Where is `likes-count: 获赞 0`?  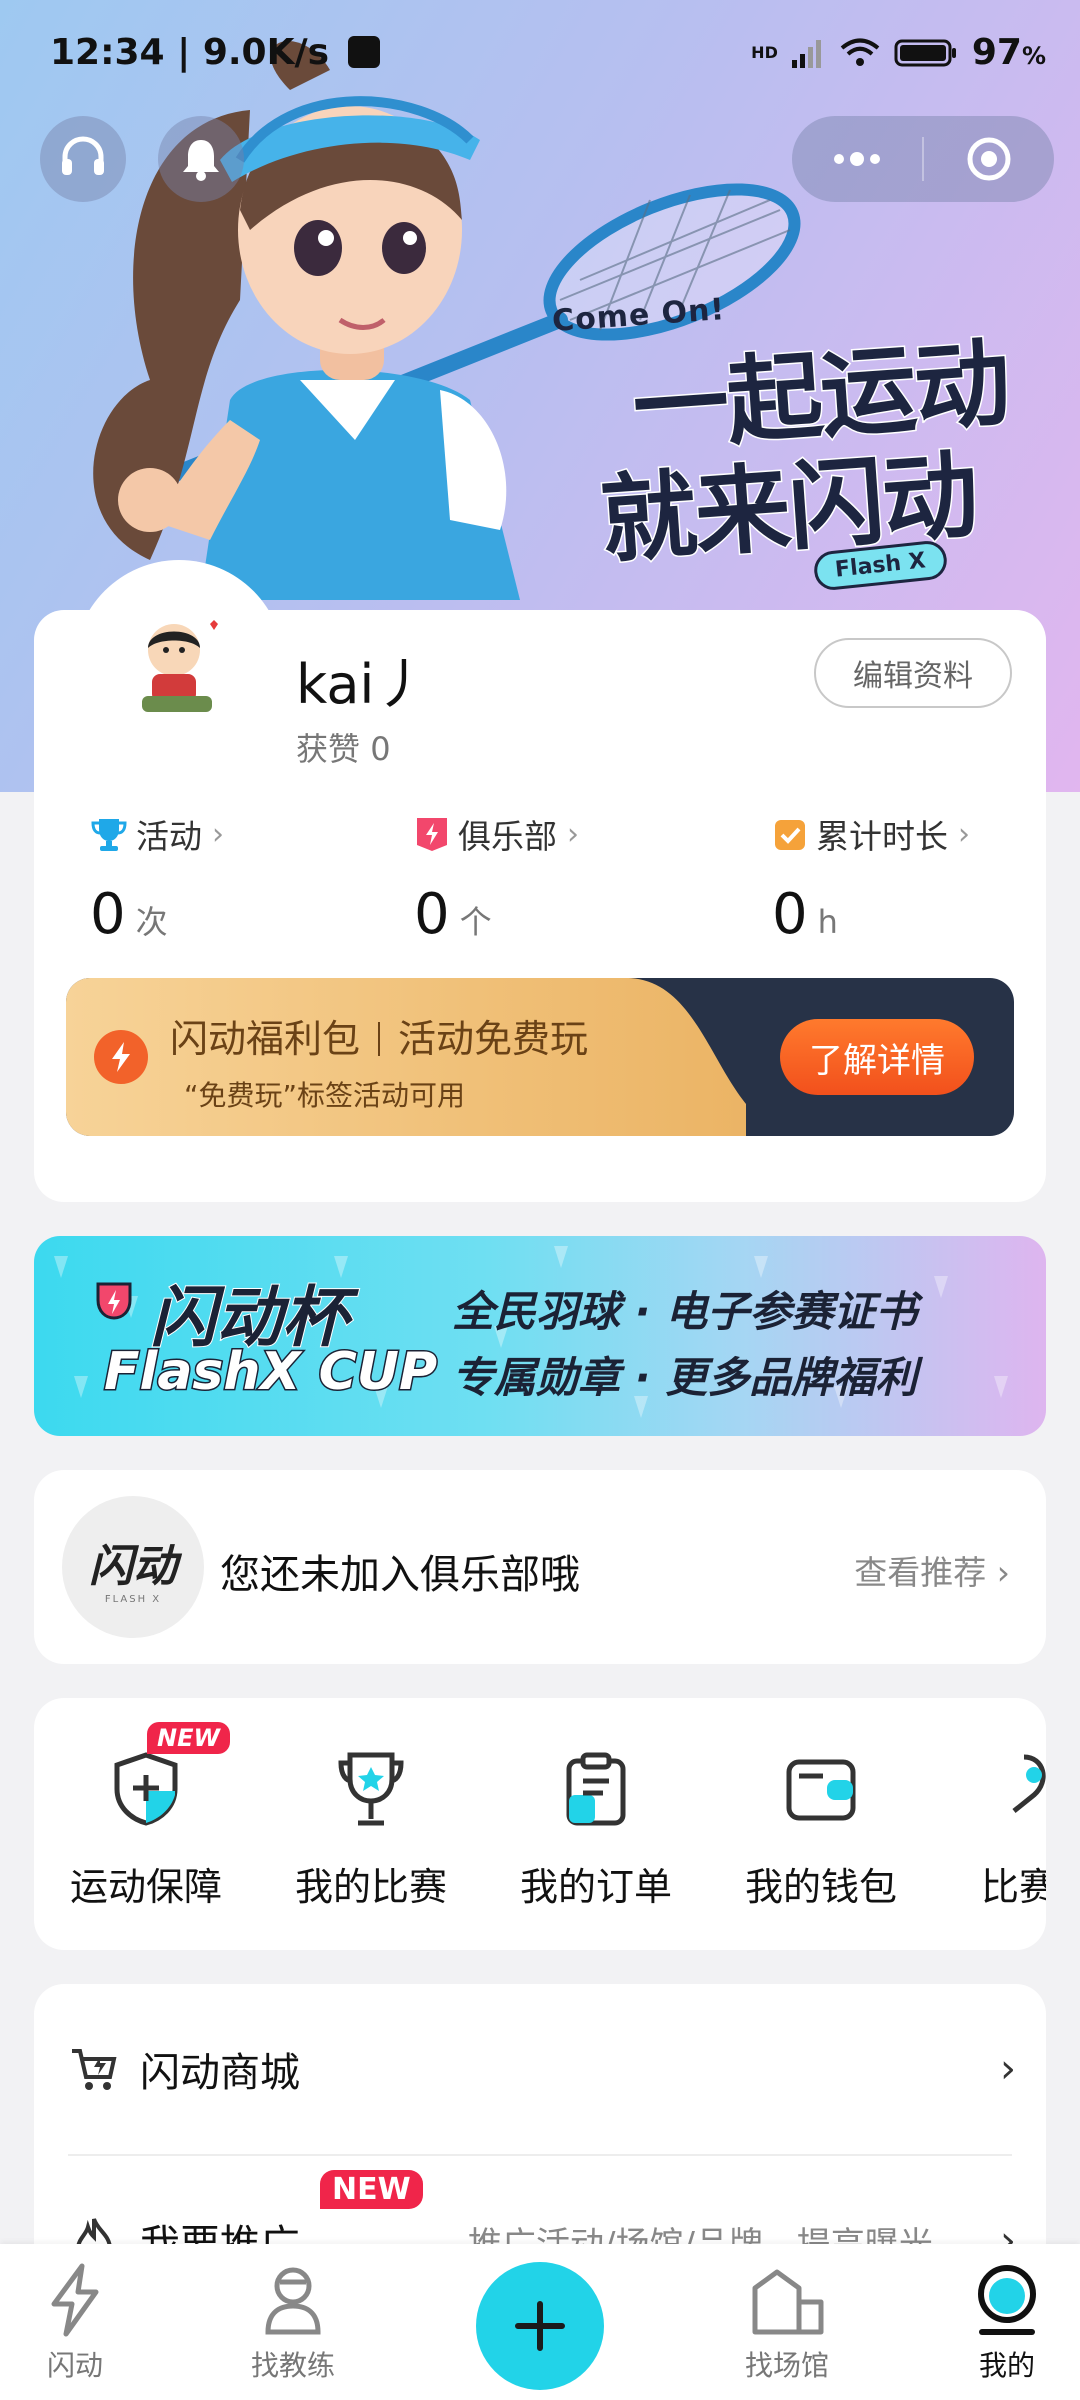 likes-count: 获赞 0 is located at coordinates (343, 747).